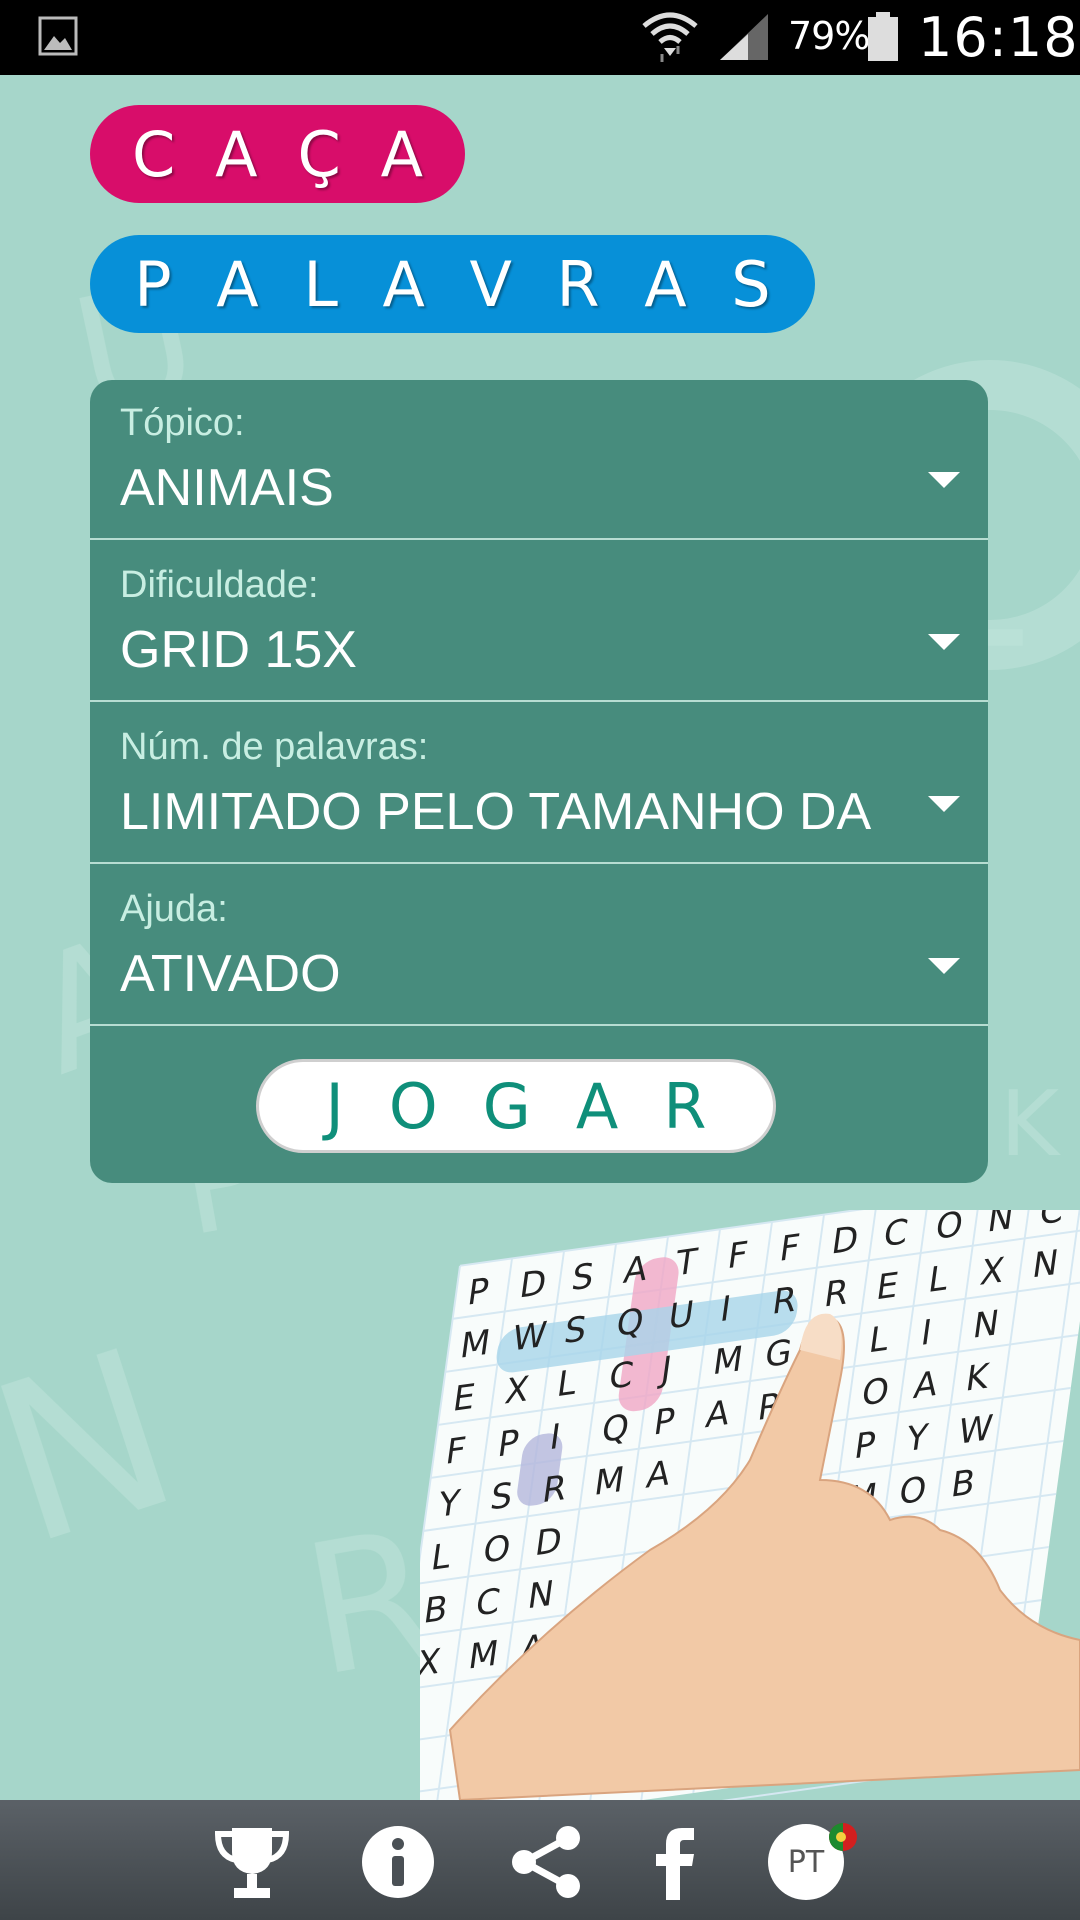 The height and width of the screenshot is (1920, 1080). Describe the element at coordinates (153, 154) in the screenshot. I see `title-letter: C` at that location.